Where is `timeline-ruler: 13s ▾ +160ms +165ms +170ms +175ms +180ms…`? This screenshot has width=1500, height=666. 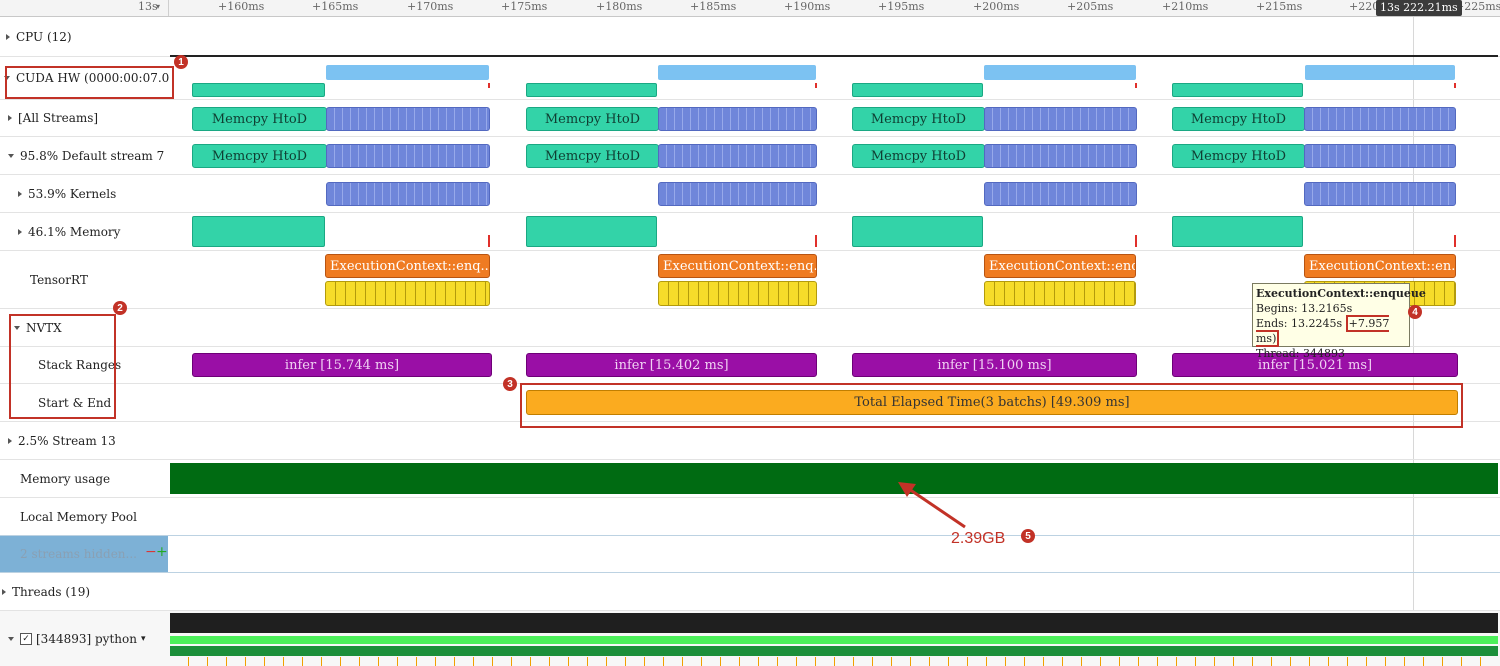
timeline-ruler: 13s ▾ +160ms +165ms +170ms +175ms +180ms… is located at coordinates (750, 8).